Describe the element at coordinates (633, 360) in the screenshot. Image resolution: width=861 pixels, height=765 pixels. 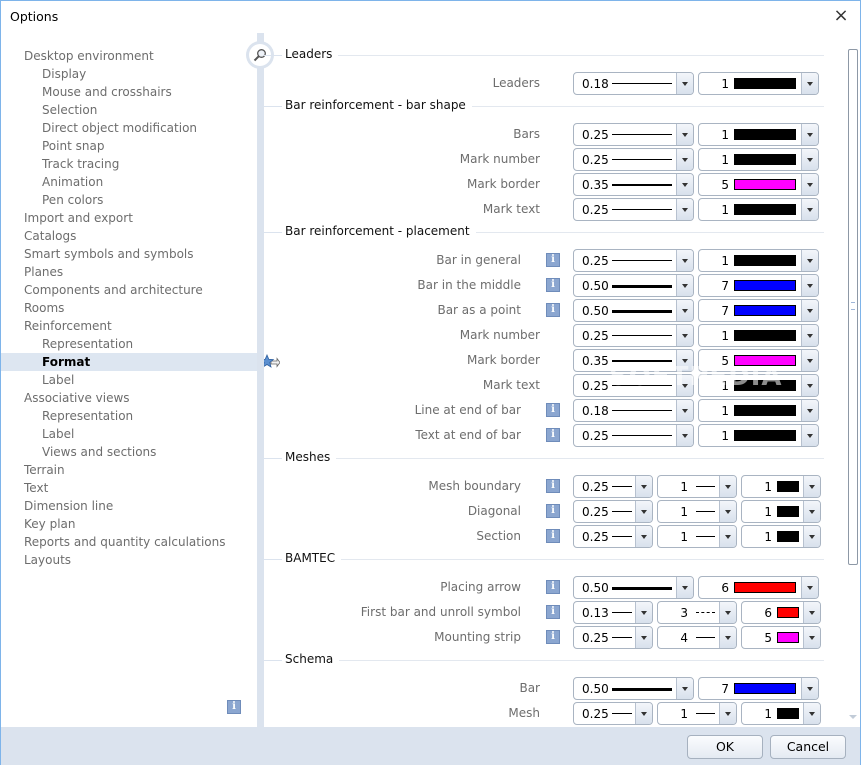
I see `pen-thickness-dropdown: 0.35` at that location.